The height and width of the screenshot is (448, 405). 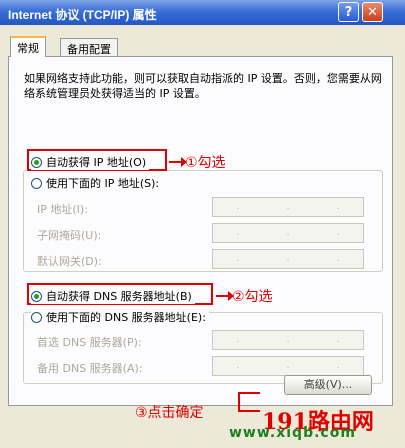 I want to click on default-gateway-label: 默认网关(D):, so click(x=69, y=261).